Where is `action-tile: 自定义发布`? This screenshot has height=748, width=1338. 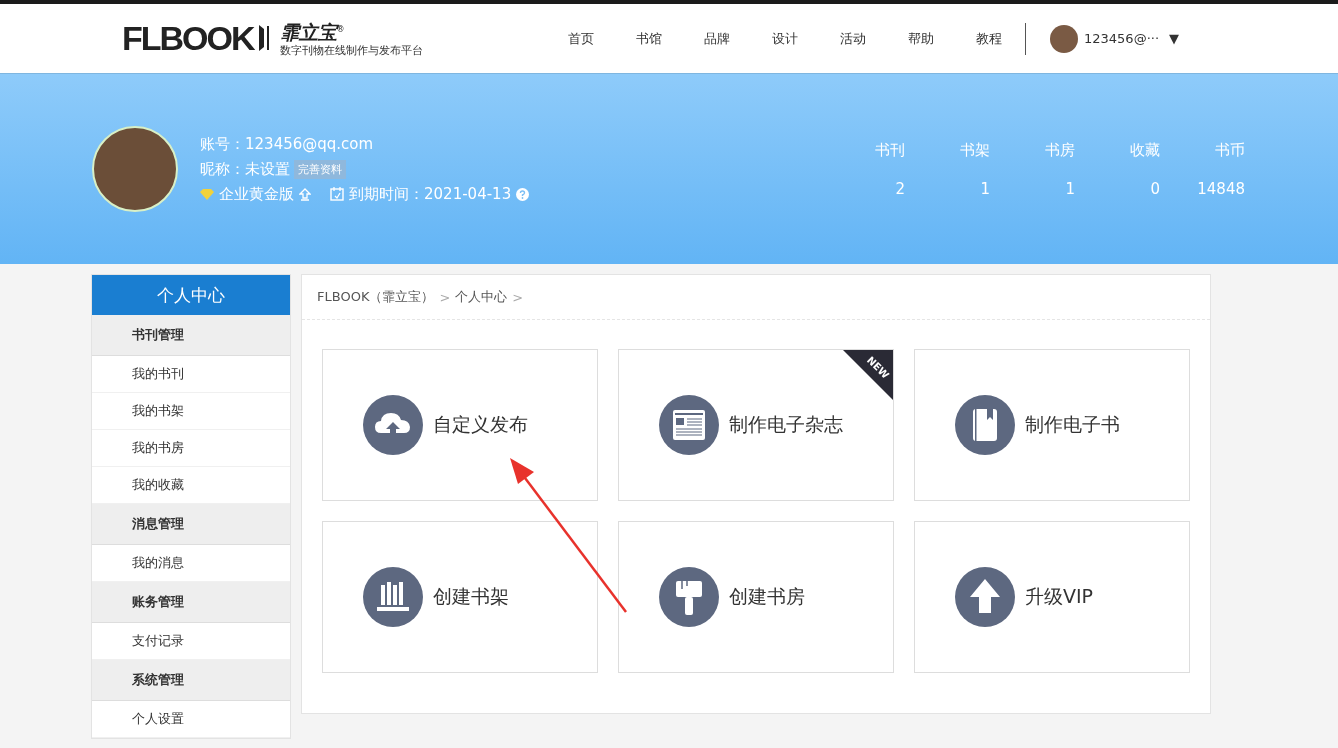 action-tile: 自定义发布 is located at coordinates (460, 425).